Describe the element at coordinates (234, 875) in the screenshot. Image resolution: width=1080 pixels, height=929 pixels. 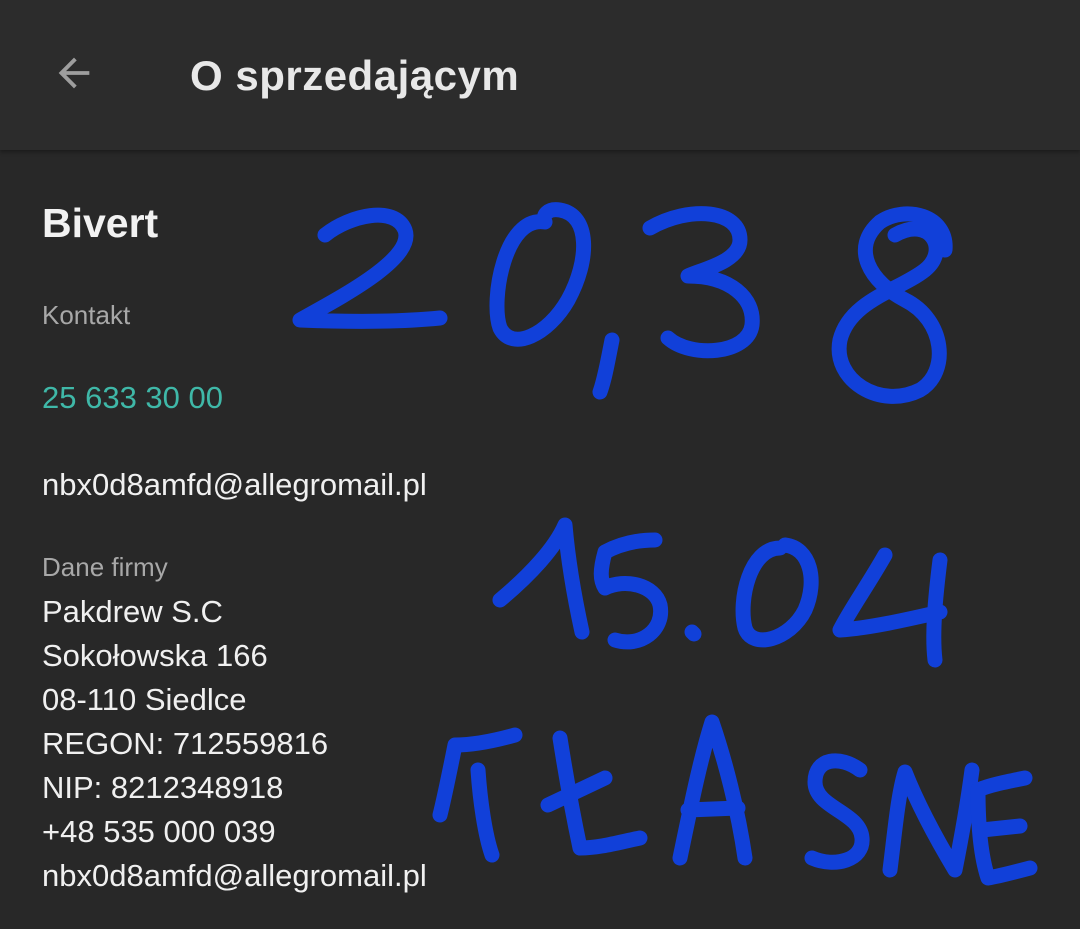
I see `company-email: nbx0d8amfd@allegromail.pl` at that location.